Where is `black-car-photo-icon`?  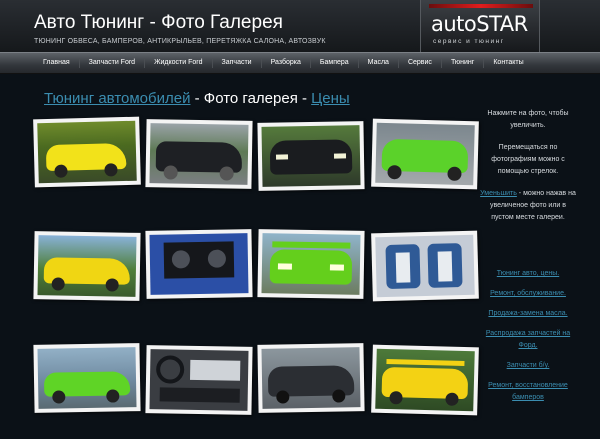 black-car-photo-icon is located at coordinates (199, 154).